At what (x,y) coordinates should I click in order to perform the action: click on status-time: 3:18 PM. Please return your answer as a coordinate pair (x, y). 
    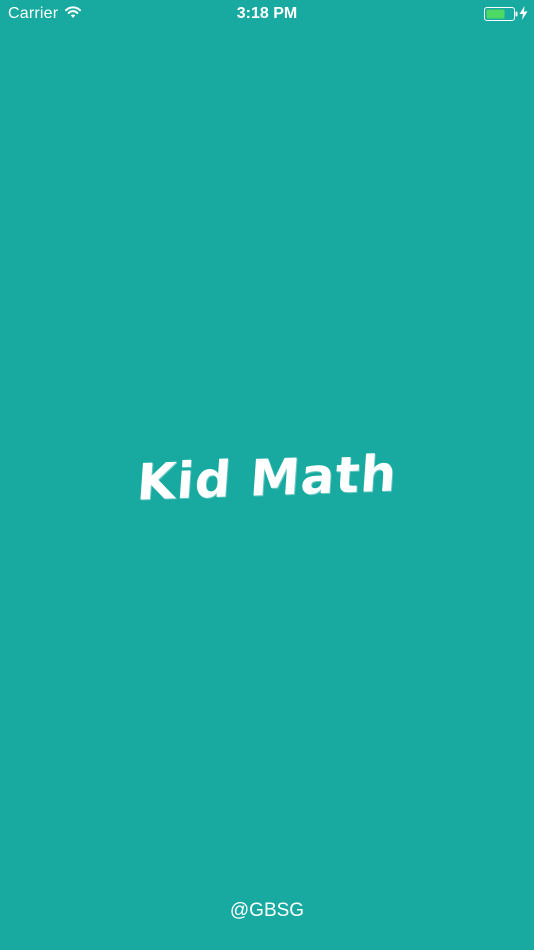
    Looking at the image, I should click on (267, 13).